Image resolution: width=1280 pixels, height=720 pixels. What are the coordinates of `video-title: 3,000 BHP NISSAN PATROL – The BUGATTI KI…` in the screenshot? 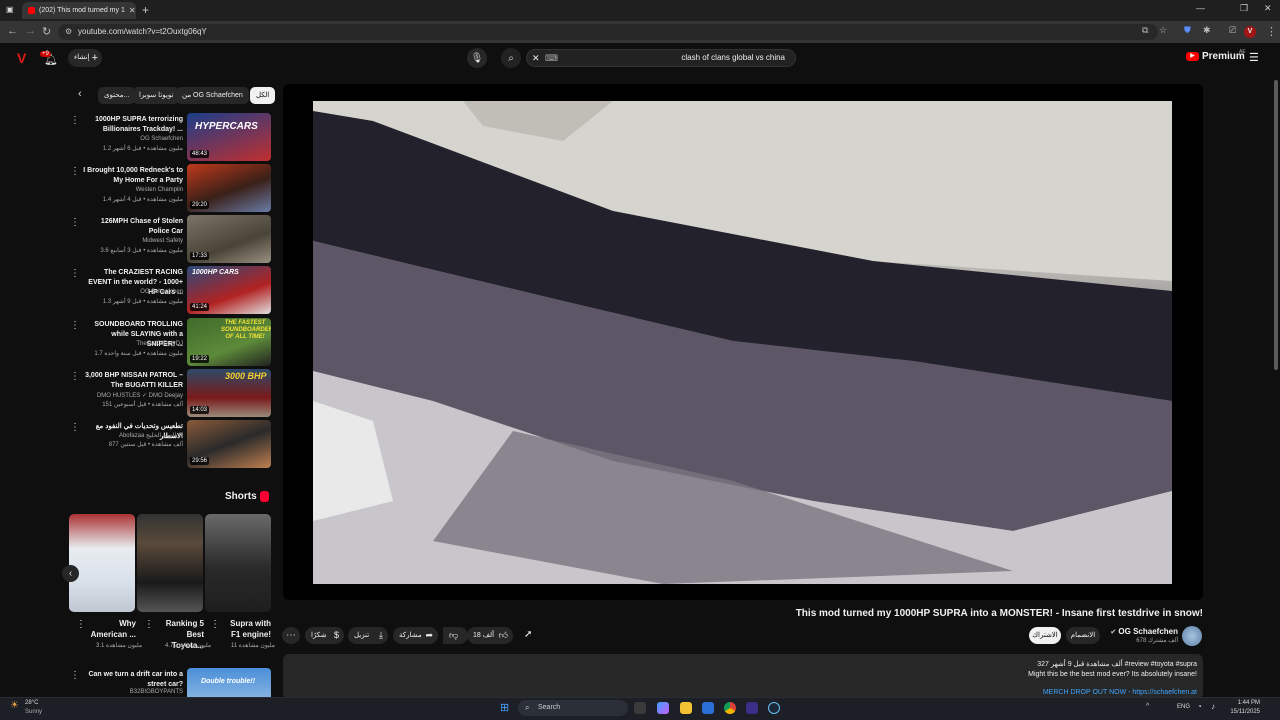 It's located at (133, 381).